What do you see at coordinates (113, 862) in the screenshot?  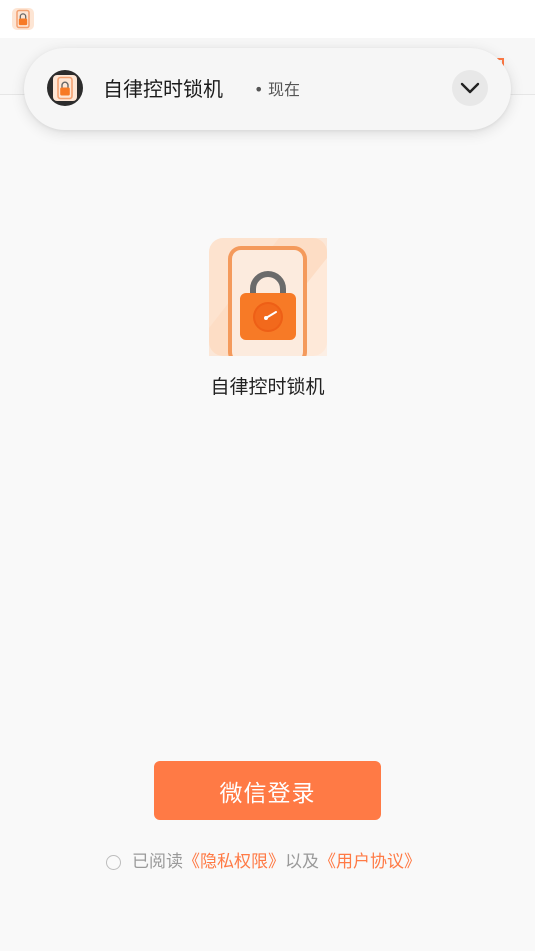 I see `agreement-checkbox` at bounding box center [113, 862].